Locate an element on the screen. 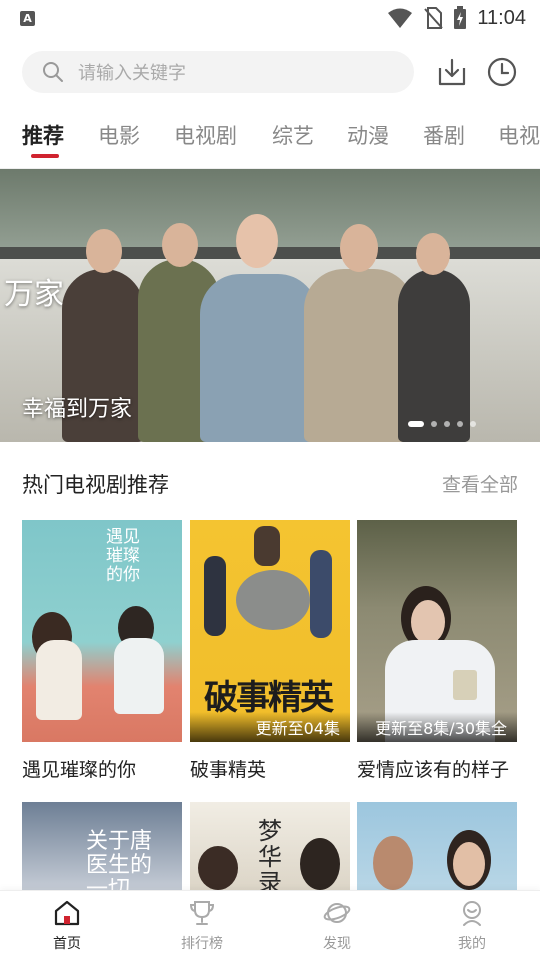 The image size is (540, 960). banner-logo: 万家 is located at coordinates (34, 294).